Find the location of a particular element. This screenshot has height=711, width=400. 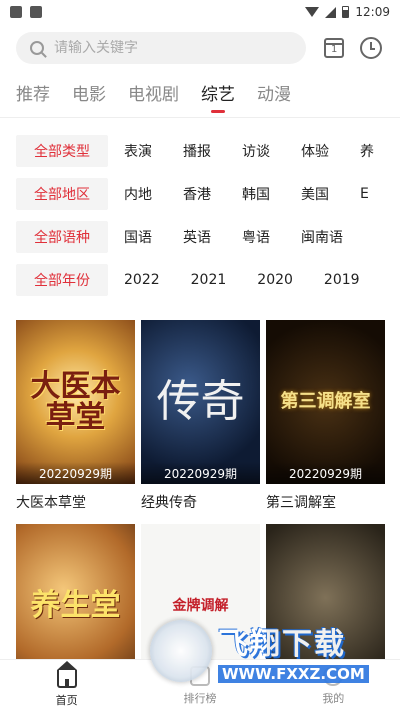

search-box is located at coordinates (161, 48).